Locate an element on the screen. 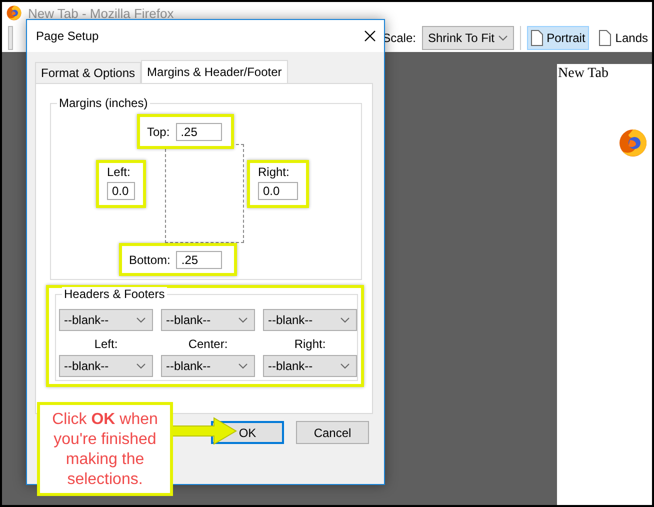 The width and height of the screenshot is (654, 507). column-label: Center: is located at coordinates (208, 344).